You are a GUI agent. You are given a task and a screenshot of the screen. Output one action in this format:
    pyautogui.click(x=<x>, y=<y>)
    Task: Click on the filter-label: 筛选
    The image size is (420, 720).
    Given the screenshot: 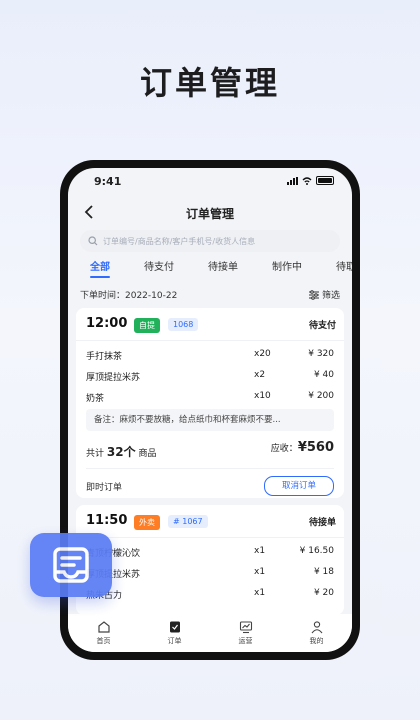 What is the action you would take?
    pyautogui.click(x=330, y=296)
    